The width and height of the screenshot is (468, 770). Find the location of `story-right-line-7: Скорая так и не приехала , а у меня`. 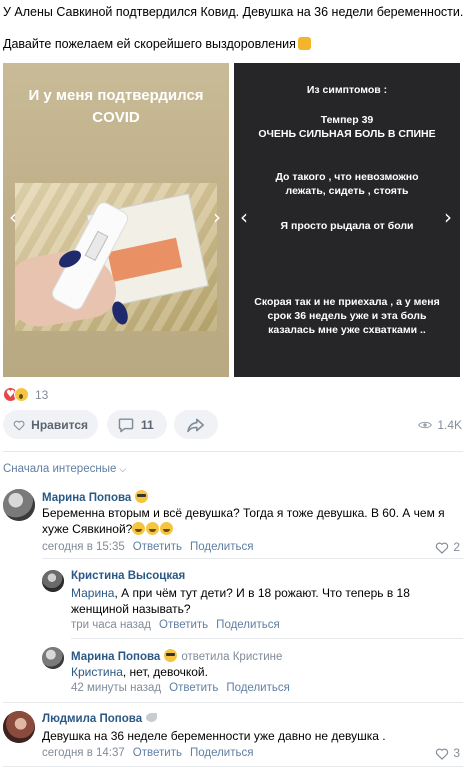

story-right-line-7: Скорая так и не приехала , а у меня is located at coordinates (347, 302).